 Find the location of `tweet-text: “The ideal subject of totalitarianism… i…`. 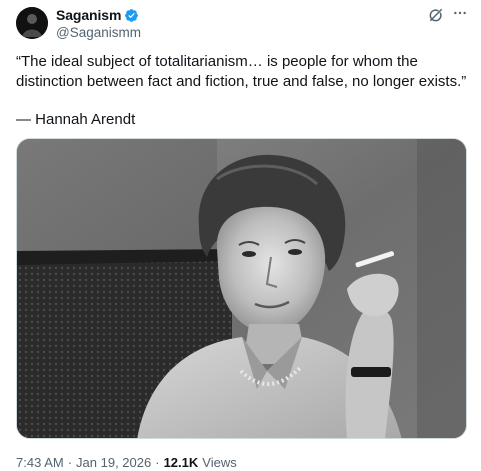

tweet-text: “The ideal subject of totalitarianism… i… is located at coordinates (246, 72).